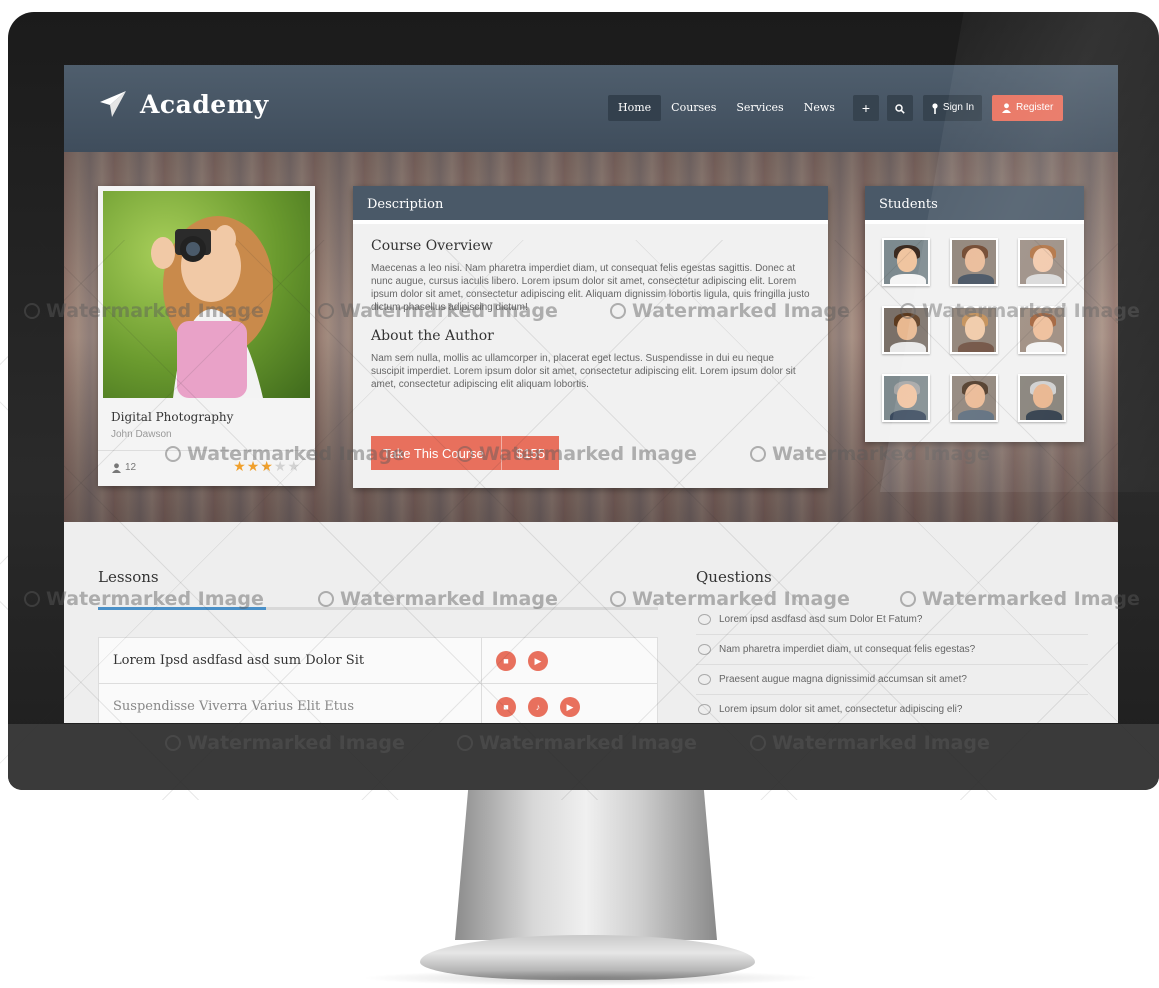  I want to click on photographer-image, so click(212, 307).